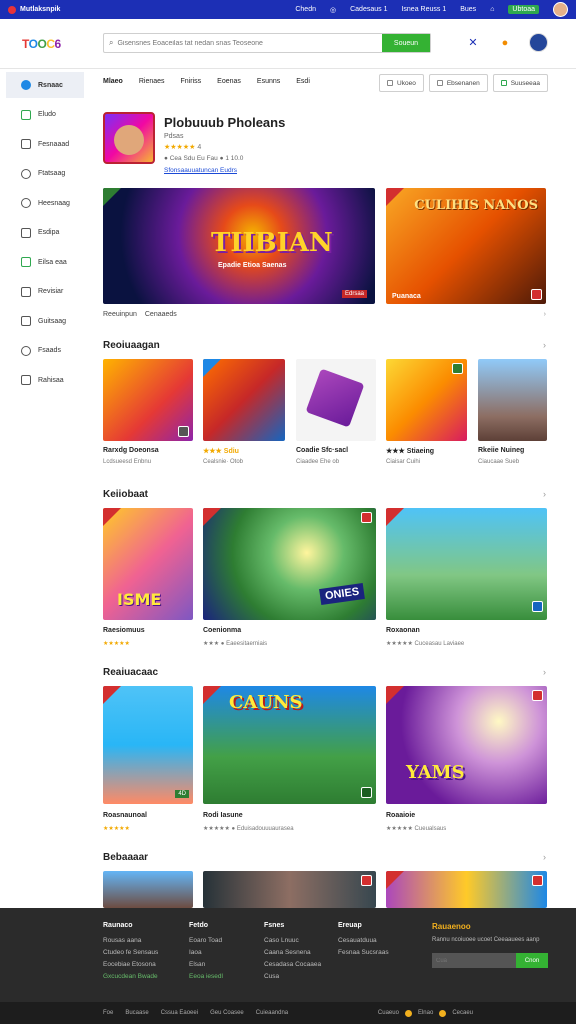 The width and height of the screenshot is (576, 1024). I want to click on footer-link: Caana Sesnena, so click(292, 952).